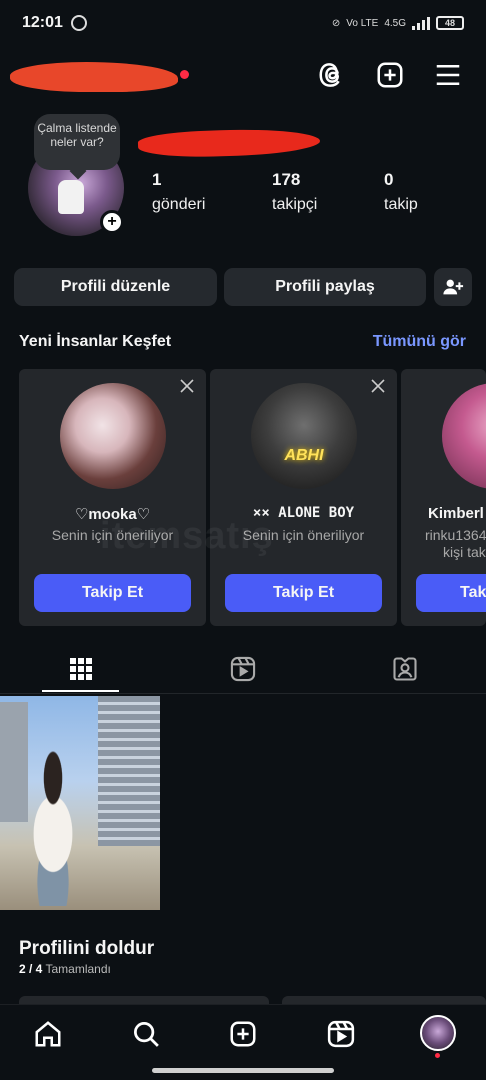 Image resolution: width=486 pixels, height=1080 pixels. Describe the element at coordinates (31, 969) in the screenshot. I see `progress-count: 2 / 4` at that location.